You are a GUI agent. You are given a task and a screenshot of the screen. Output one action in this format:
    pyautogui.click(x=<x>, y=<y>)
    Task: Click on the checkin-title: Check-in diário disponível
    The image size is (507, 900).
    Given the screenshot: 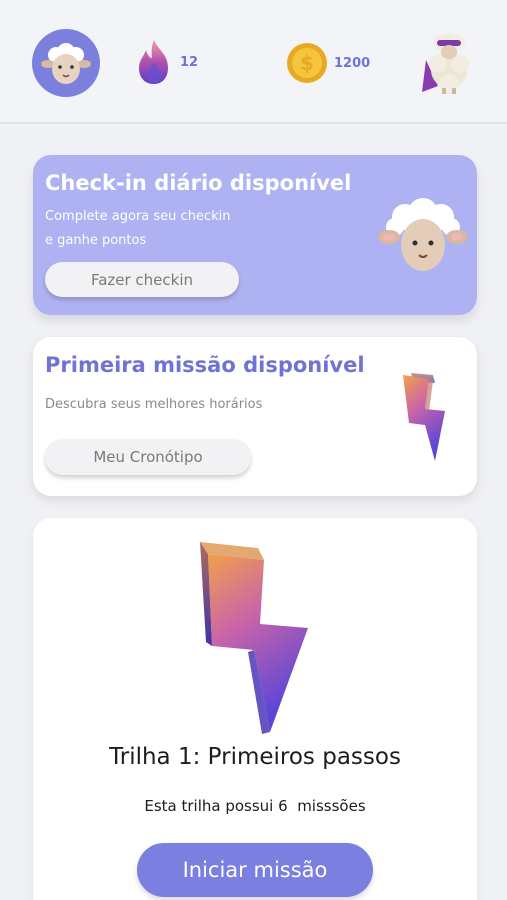 What is the action you would take?
    pyautogui.click(x=198, y=183)
    